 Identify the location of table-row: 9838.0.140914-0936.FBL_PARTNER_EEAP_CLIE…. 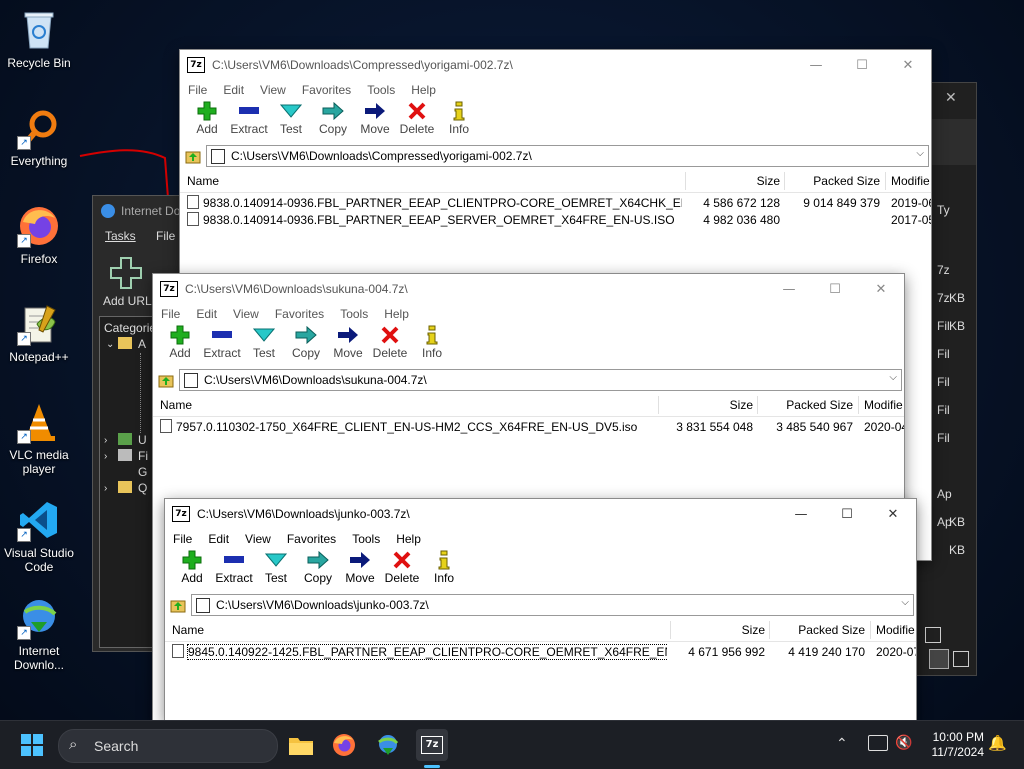
(555, 203).